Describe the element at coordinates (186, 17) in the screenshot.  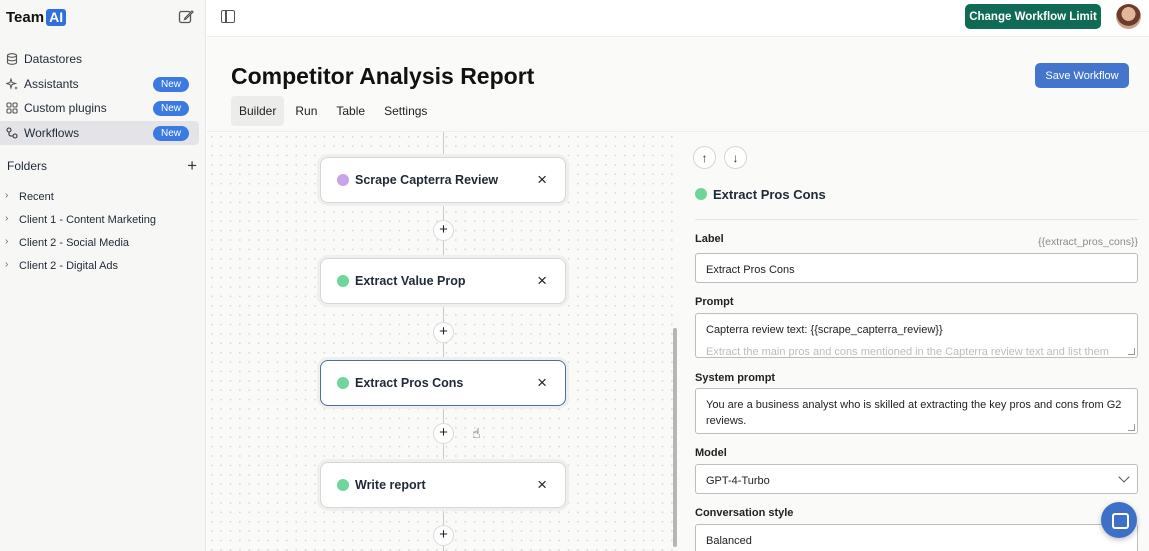
I see `new-chat-edit-icon` at that location.